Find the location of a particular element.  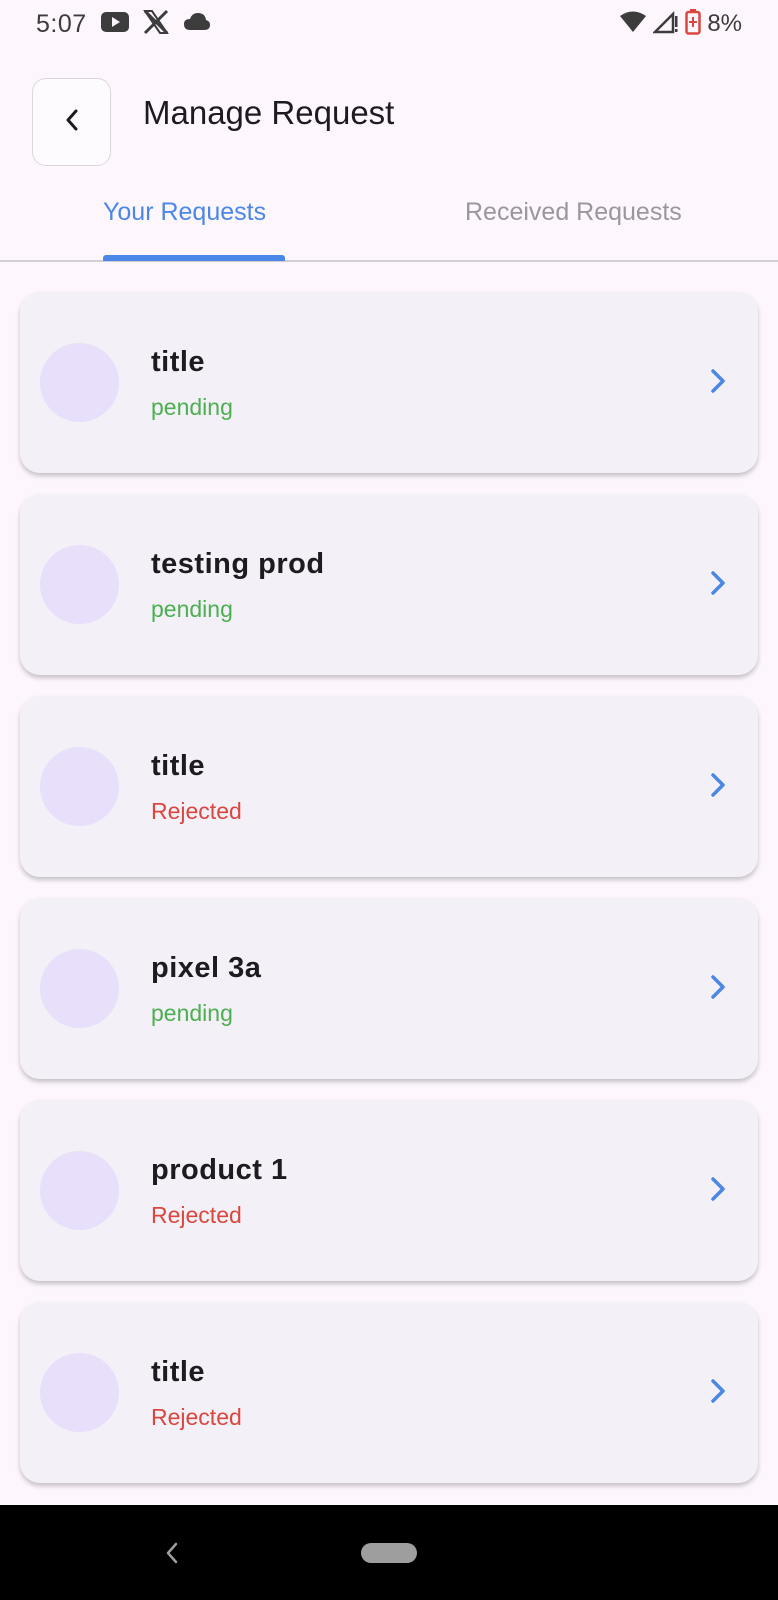

tab-your-requests: Your Requests is located at coordinates (184, 212).